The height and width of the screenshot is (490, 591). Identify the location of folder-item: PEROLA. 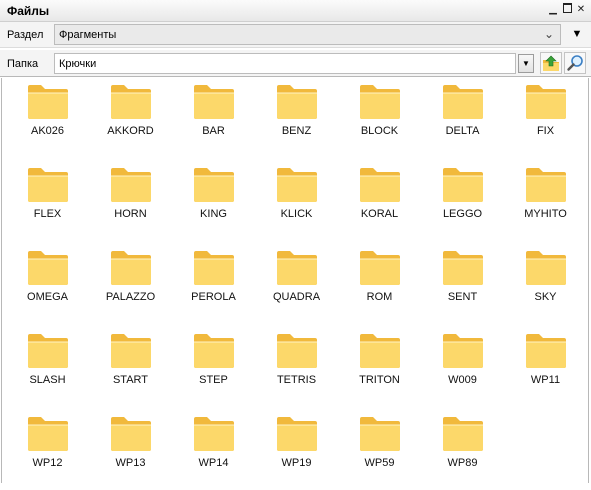
(213, 284).